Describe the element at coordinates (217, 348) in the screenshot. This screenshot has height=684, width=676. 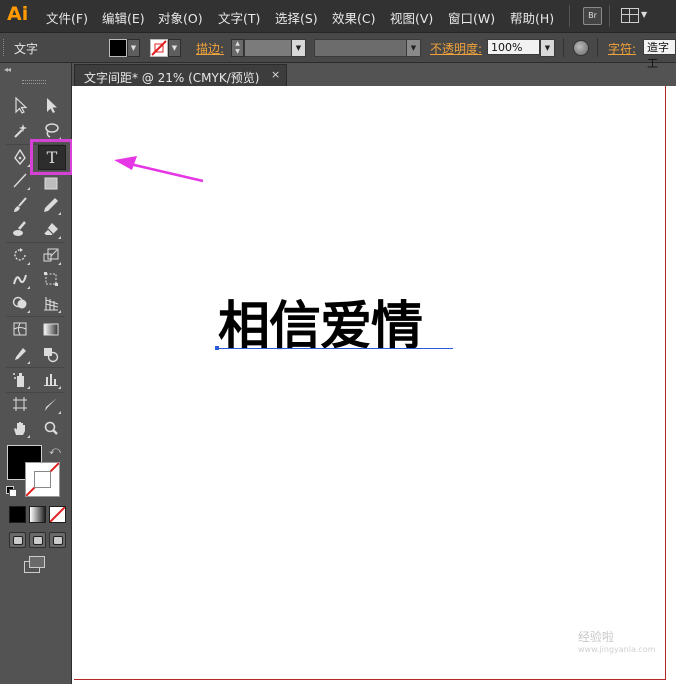
I see `text-anchor-point` at that location.